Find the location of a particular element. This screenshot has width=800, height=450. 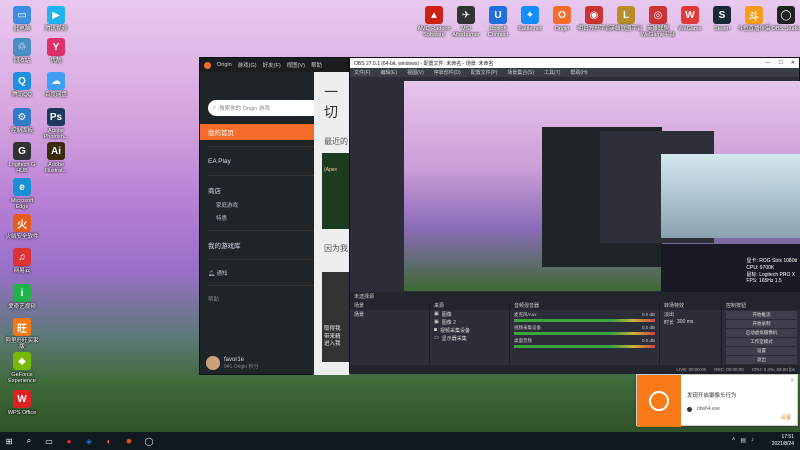

volume-icon: ♪ is located at coordinates (752, 440).